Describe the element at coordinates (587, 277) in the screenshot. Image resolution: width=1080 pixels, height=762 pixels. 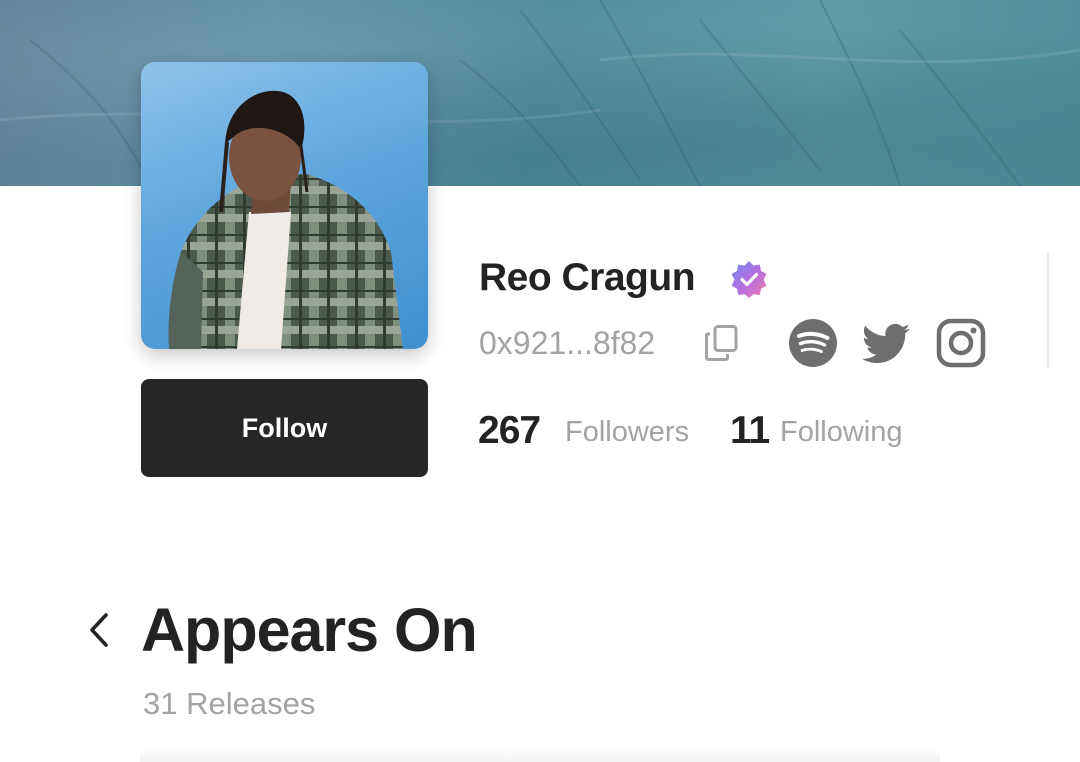
I see `artist-name: Reo Cragun` at that location.